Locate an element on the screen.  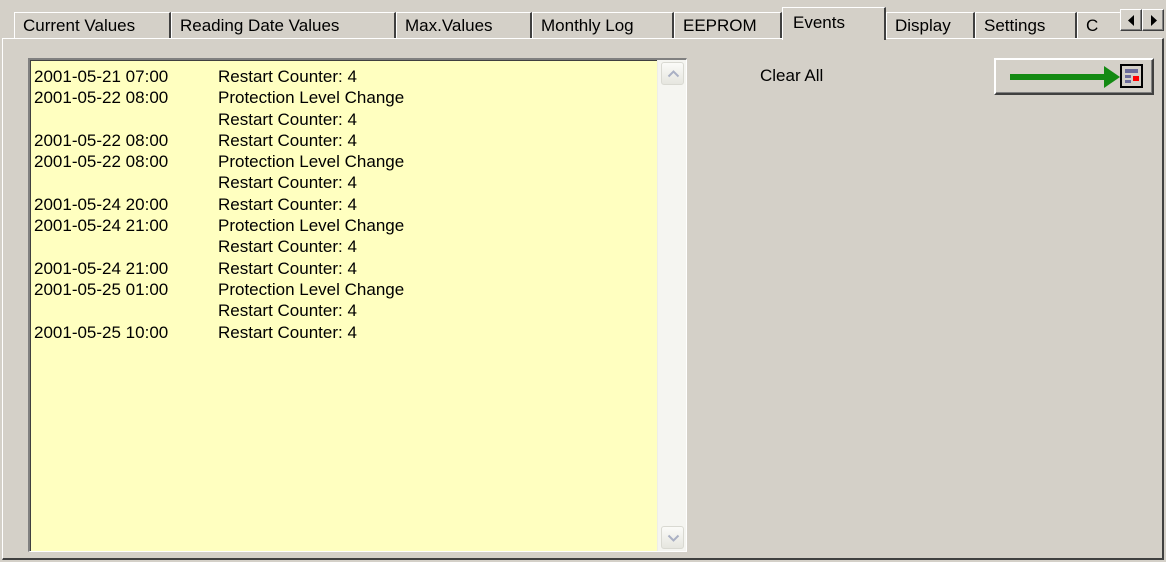
scroll-down-button is located at coordinates (672, 537).